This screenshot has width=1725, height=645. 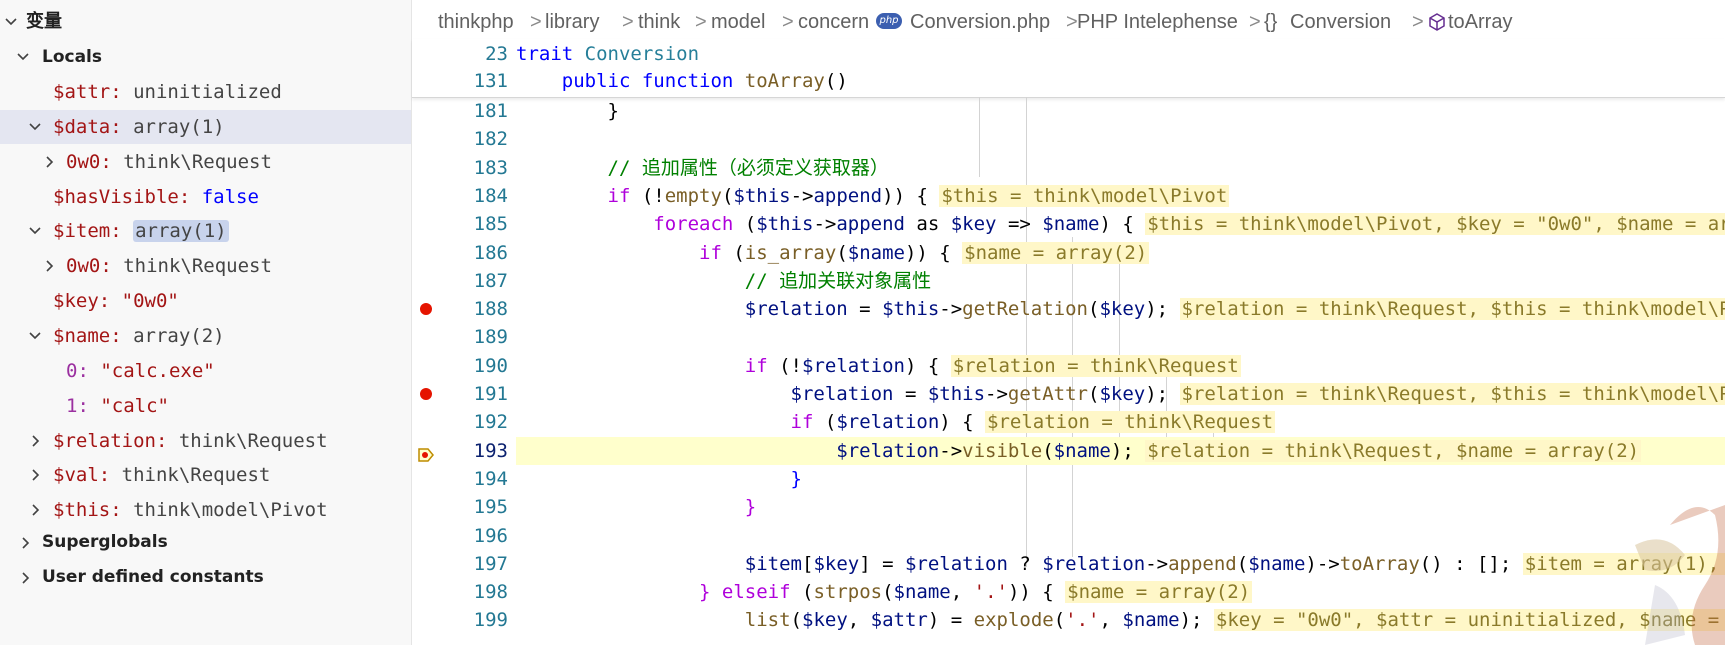 I want to click on code-token: foreach, so click(x=630, y=224).